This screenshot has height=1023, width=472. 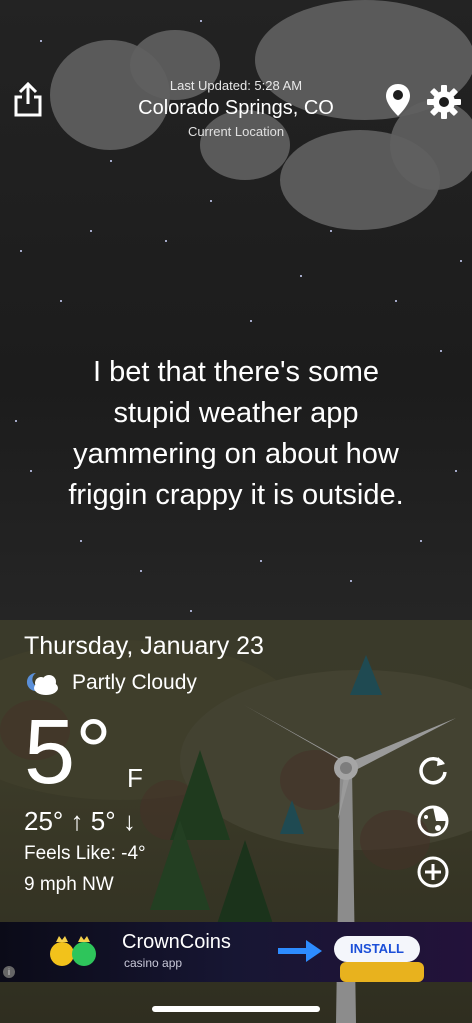 I want to click on condition-text: Partly Cloudy, so click(x=134, y=682).